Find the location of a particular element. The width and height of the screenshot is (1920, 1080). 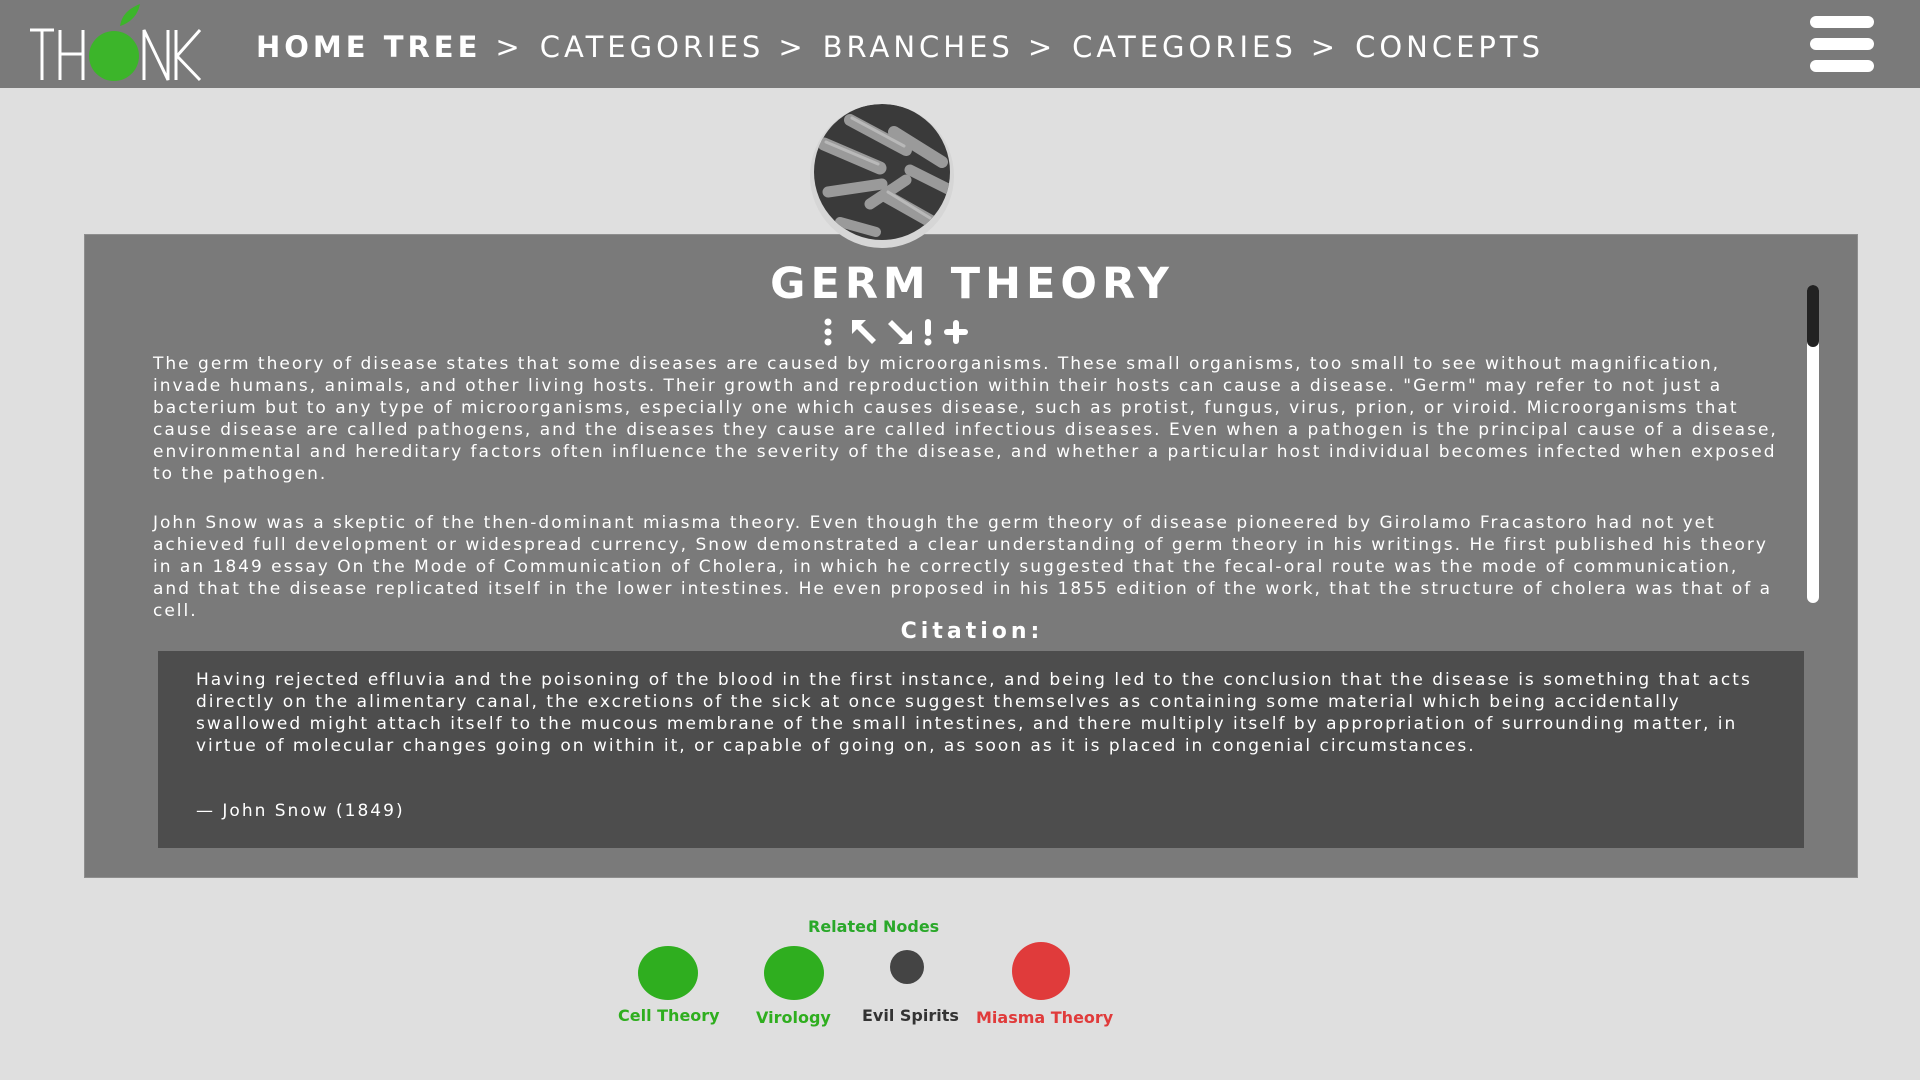

arrow-up-left-icon is located at coordinates (864, 332).